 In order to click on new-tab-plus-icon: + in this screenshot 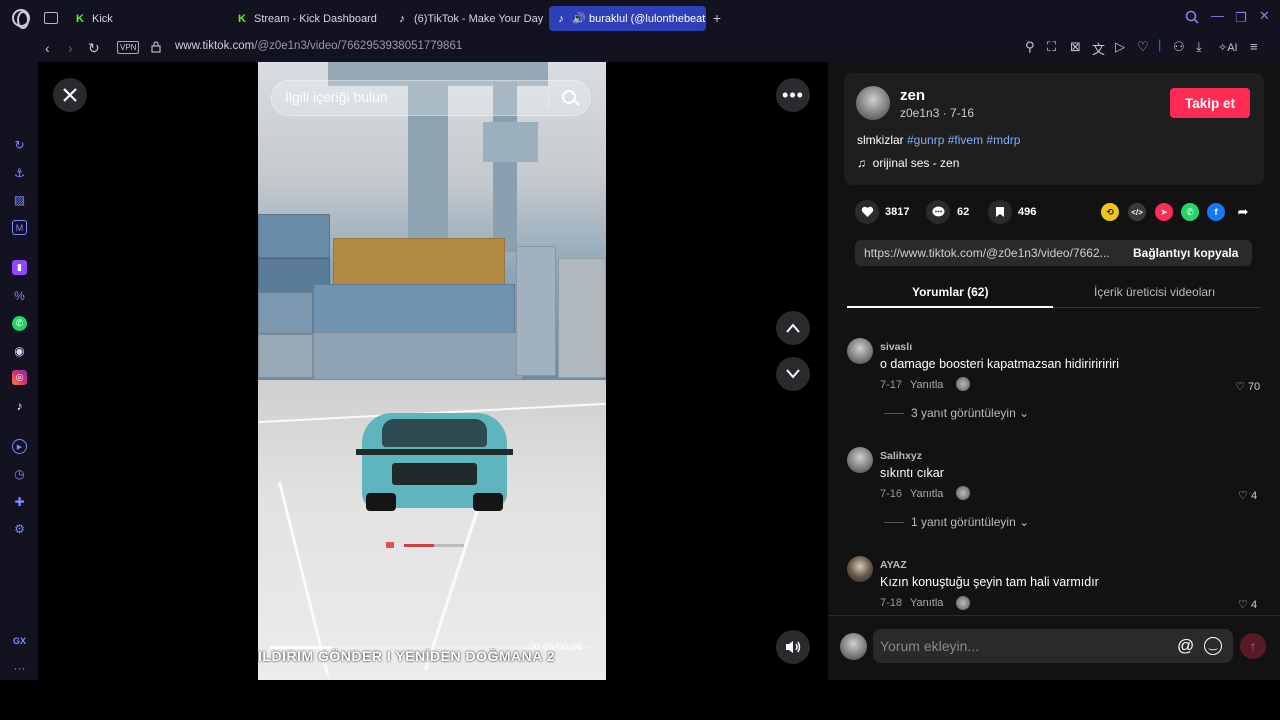, I will do `click(717, 18)`.